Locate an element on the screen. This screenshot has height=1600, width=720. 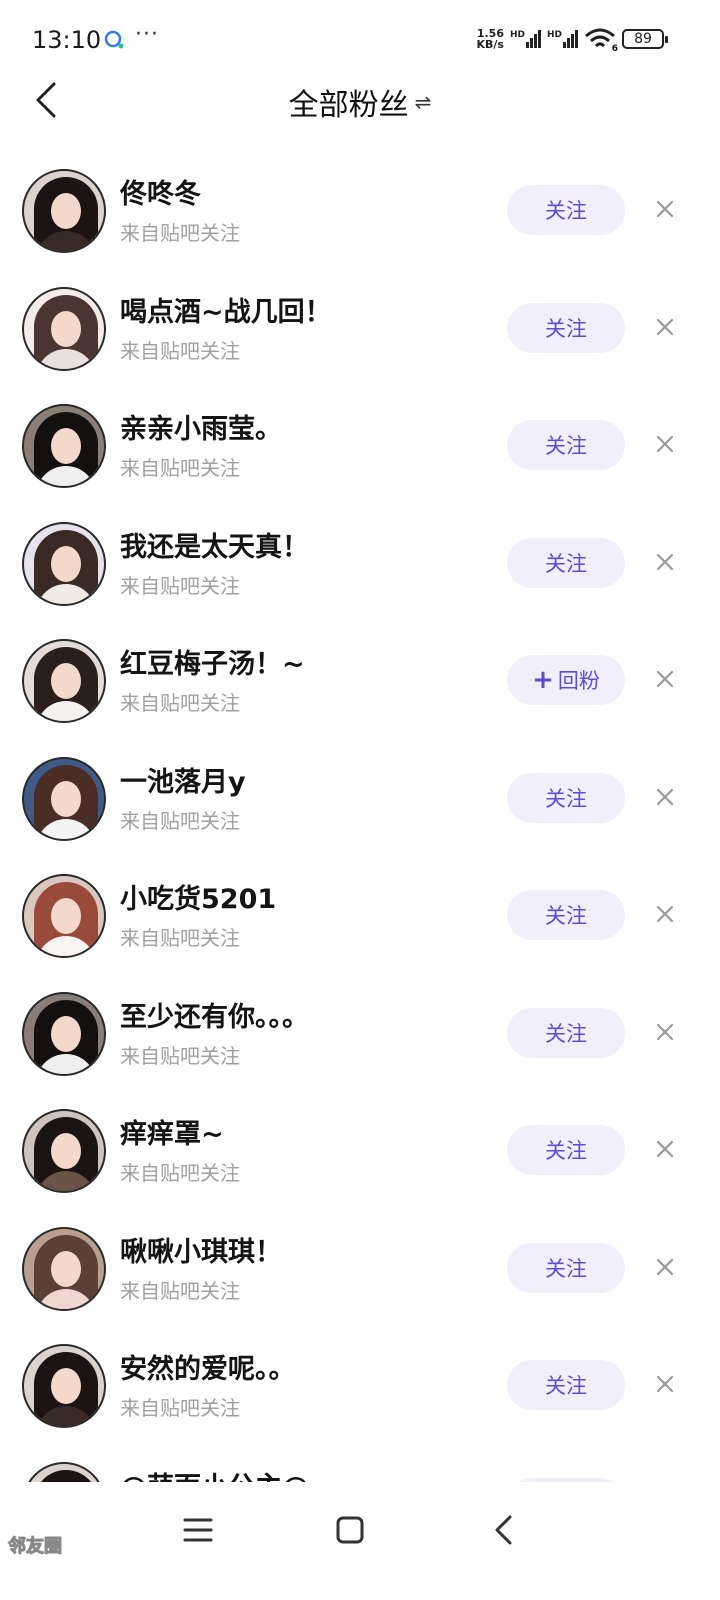
fan-name: 安然的爱呢。。 is located at coordinates (208, 1366).